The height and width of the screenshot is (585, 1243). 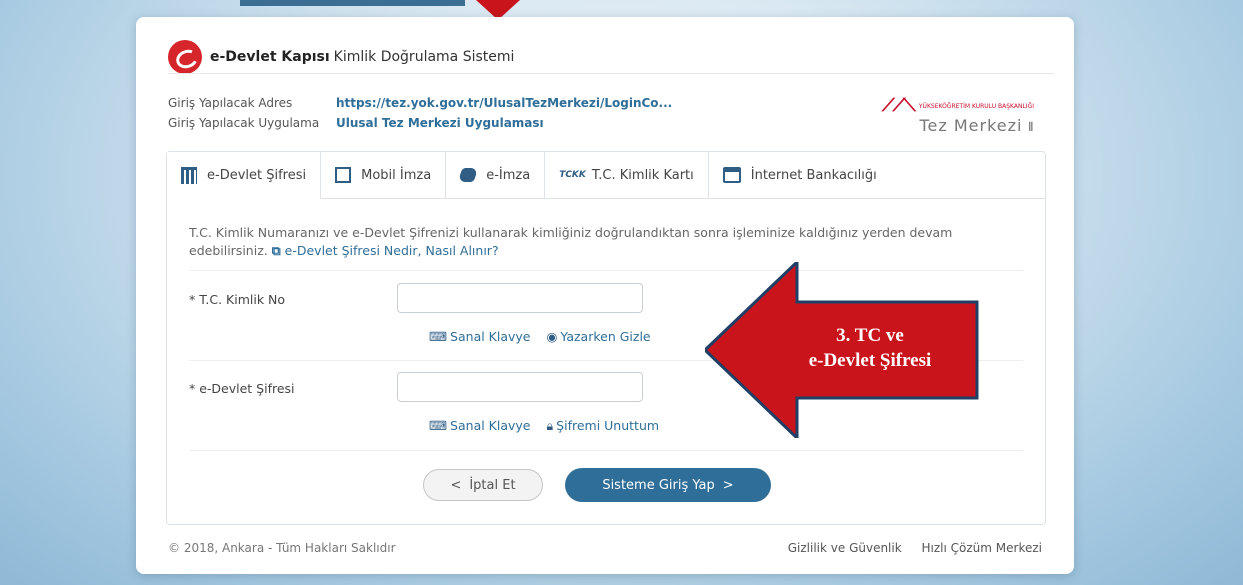 What do you see at coordinates (544, 426) in the screenshot?
I see `password-field-links: ⌨ Sanal Klavye 🔒︎ Şifremi Unuttum` at bounding box center [544, 426].